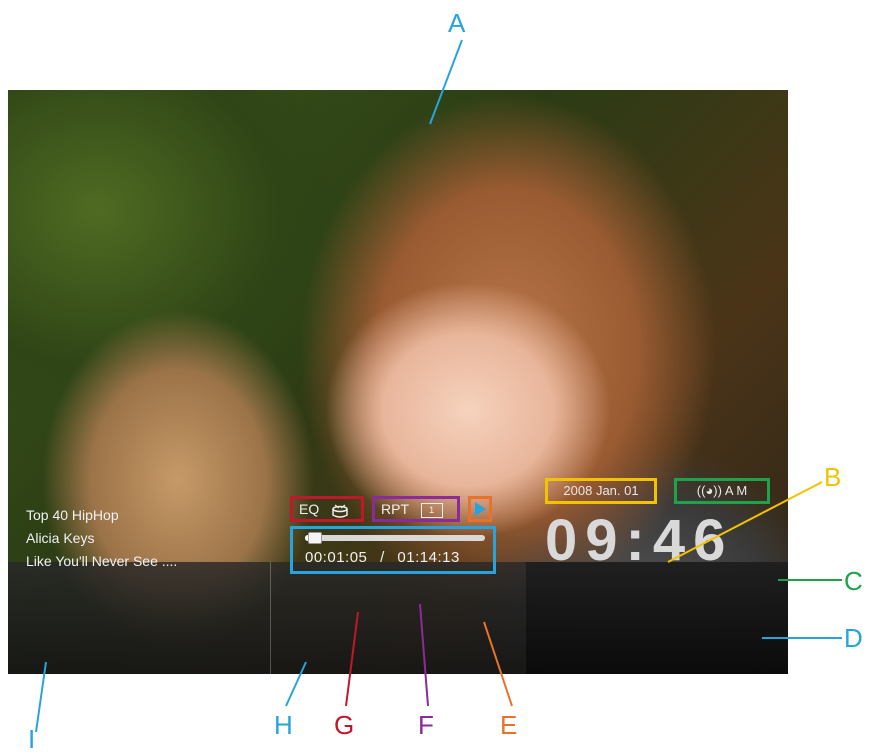 The height and width of the screenshot is (755, 876). I want to click on callout-b: B, so click(833, 477).